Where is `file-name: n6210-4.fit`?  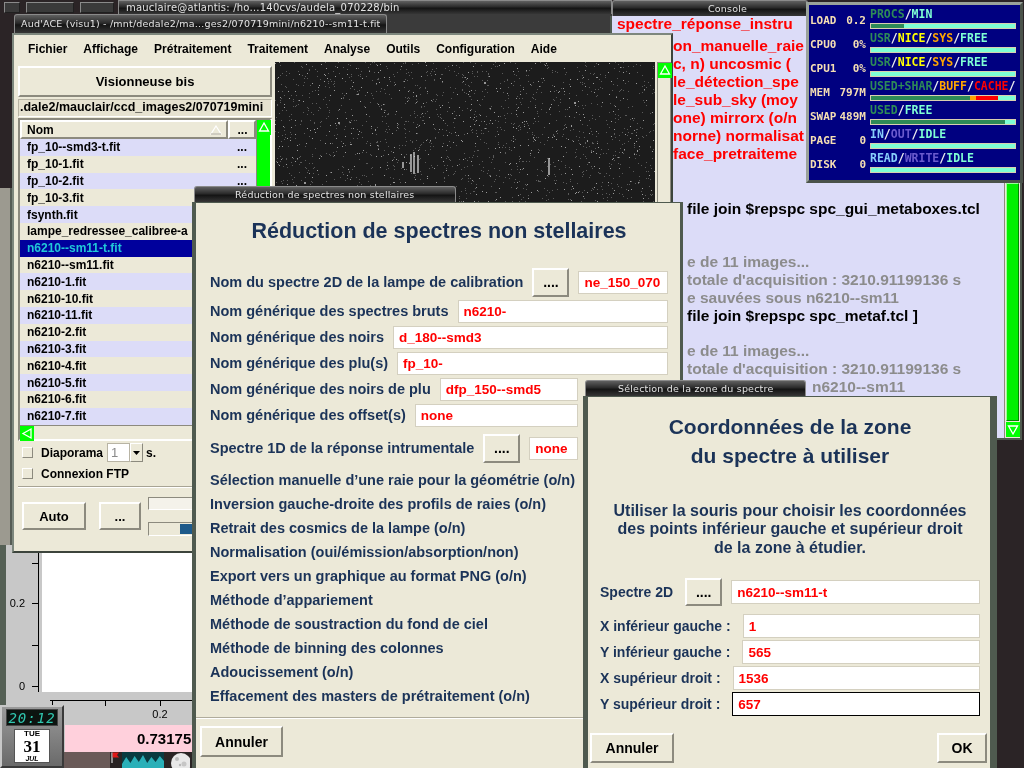 file-name: n6210-4.fit is located at coordinates (57, 365).